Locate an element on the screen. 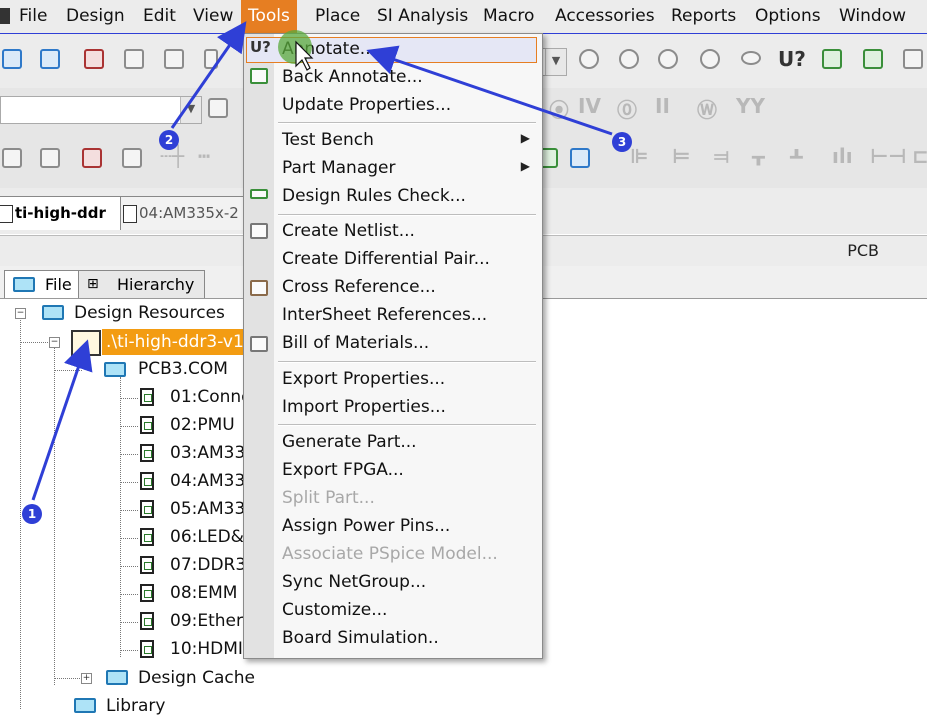 The image size is (927, 719). zoom-out-icon is located at coordinates (629, 59).